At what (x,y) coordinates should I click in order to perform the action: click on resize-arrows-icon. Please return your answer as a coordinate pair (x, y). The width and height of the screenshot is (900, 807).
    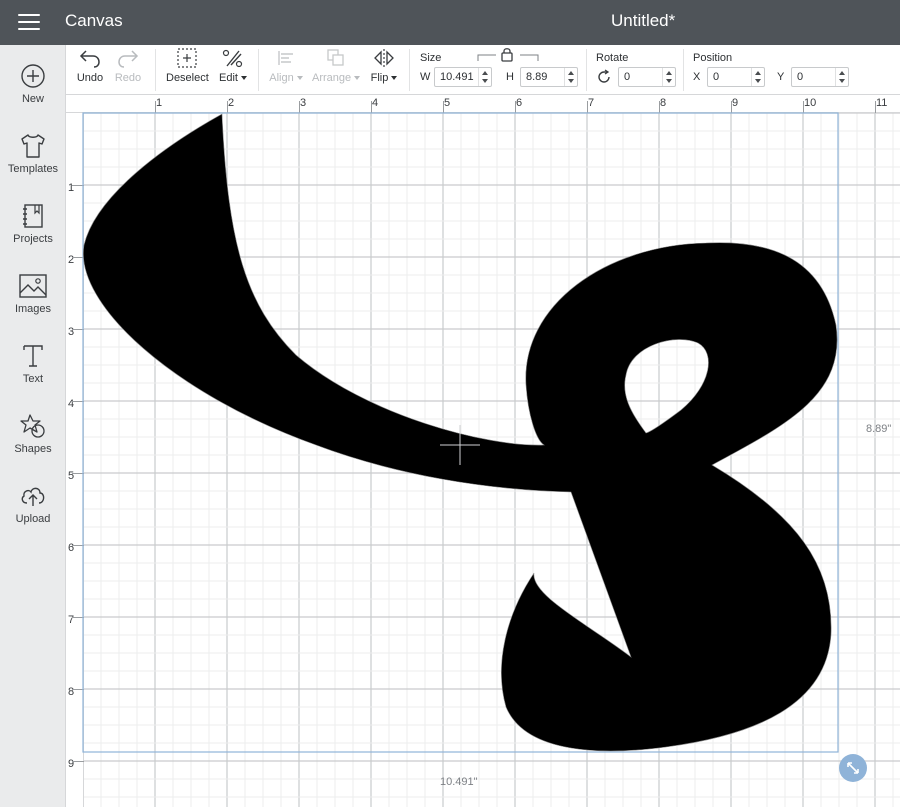
    Looking at the image, I should click on (853, 768).